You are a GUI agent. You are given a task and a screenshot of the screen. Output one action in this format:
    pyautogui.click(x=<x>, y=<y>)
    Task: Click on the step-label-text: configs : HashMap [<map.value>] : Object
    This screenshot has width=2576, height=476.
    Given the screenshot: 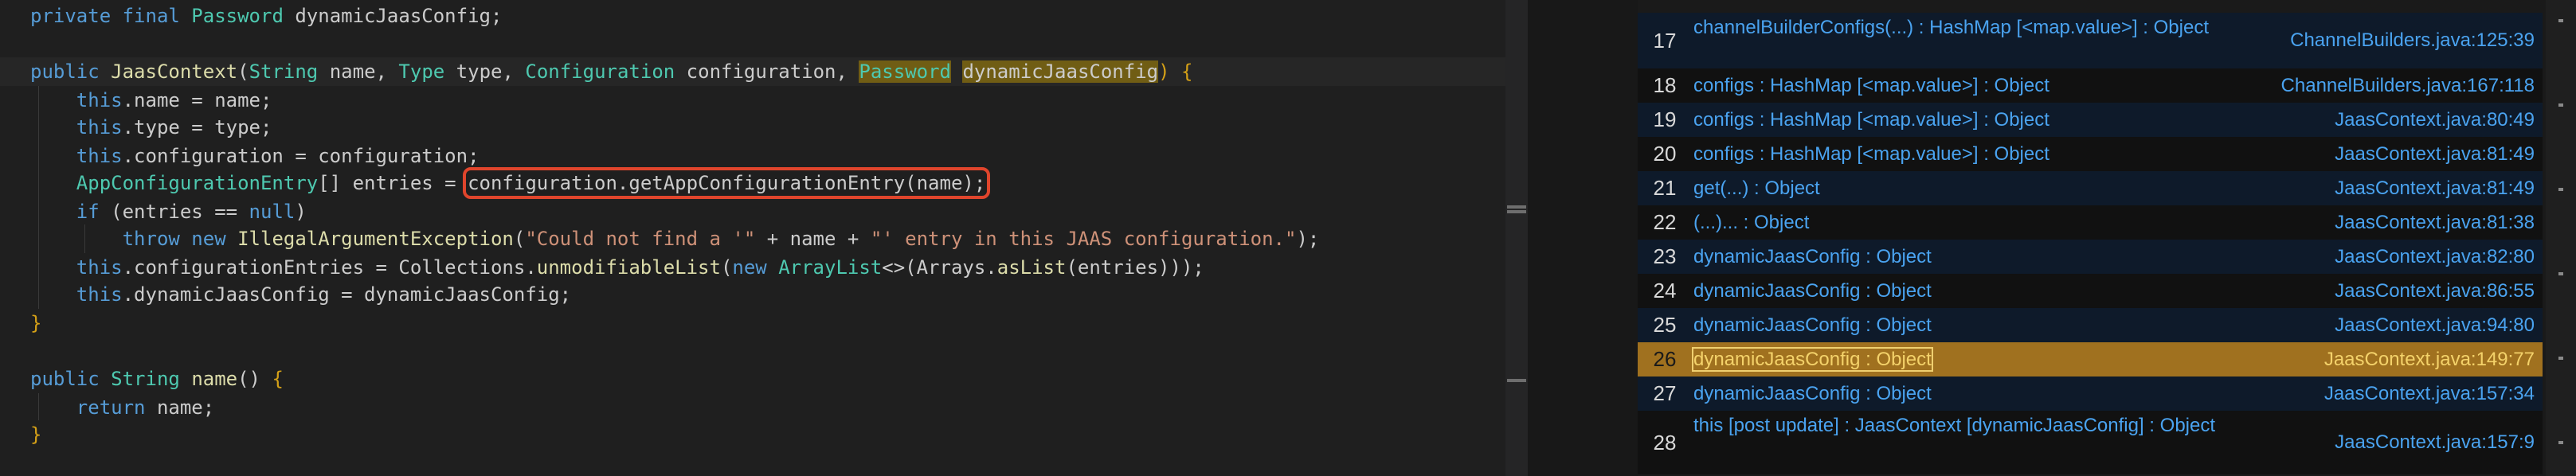 What is the action you would take?
    pyautogui.click(x=1871, y=153)
    